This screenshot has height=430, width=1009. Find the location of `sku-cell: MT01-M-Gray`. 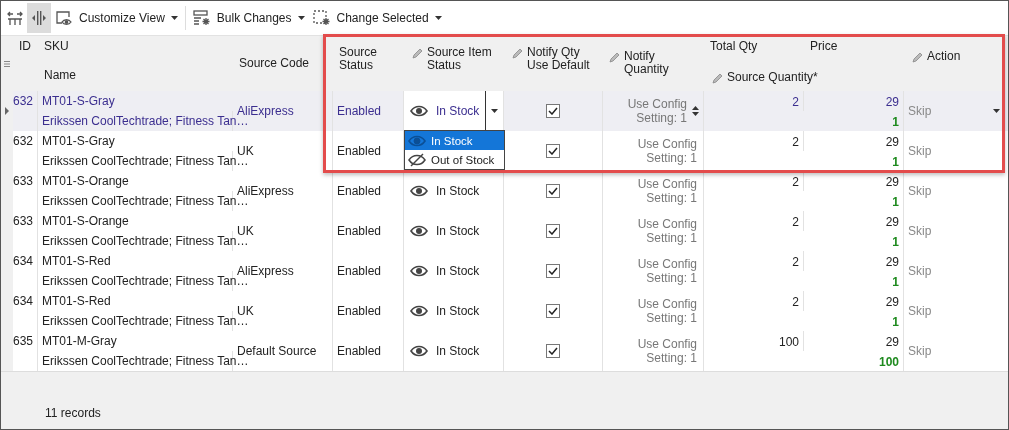

sku-cell: MT01-M-Gray is located at coordinates (79, 341).